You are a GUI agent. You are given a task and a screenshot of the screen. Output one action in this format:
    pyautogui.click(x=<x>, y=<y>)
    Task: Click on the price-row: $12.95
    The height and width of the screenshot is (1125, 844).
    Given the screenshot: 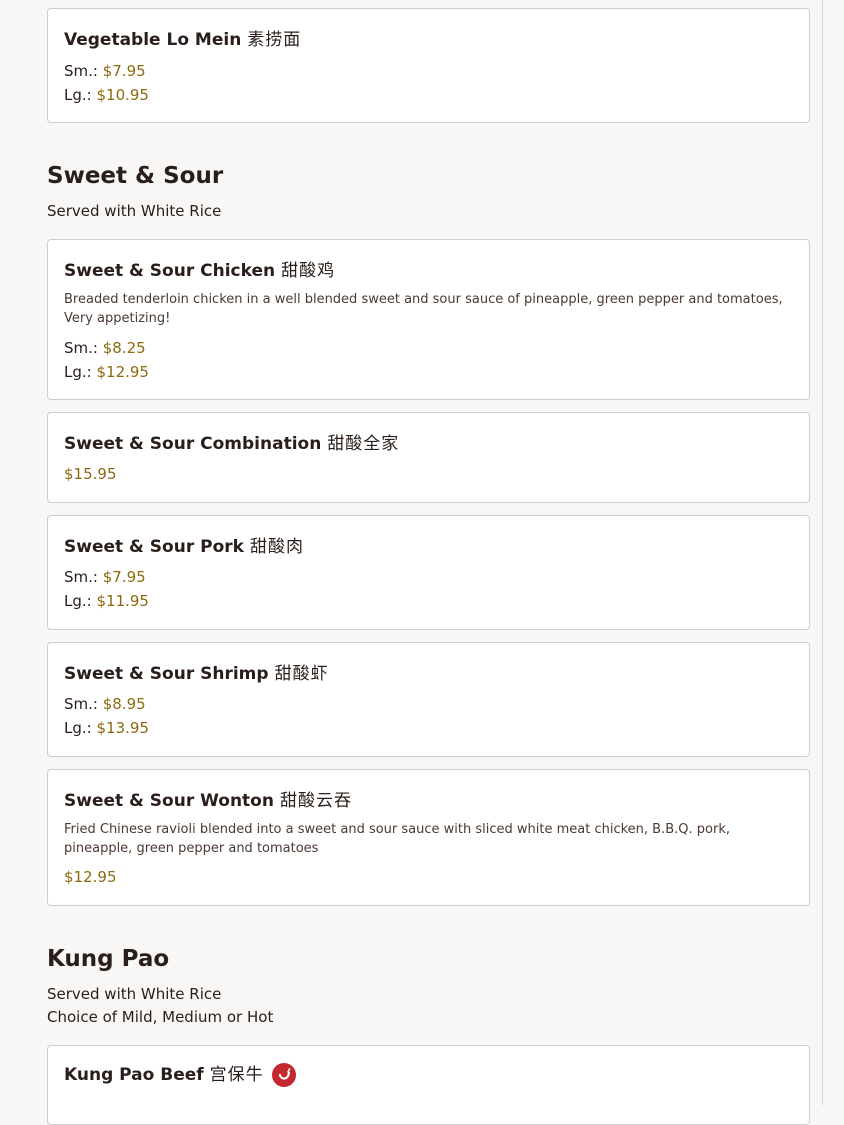 What is the action you would take?
    pyautogui.click(x=90, y=877)
    